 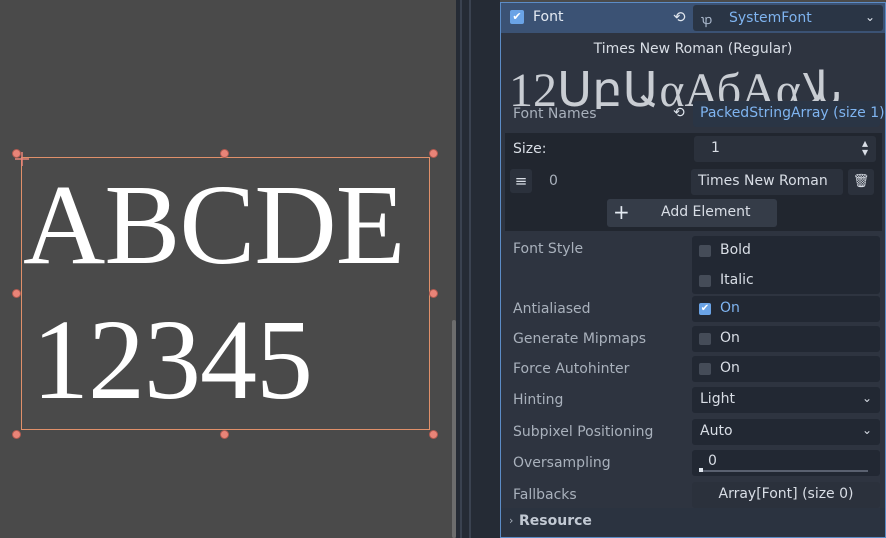 I want to click on font-names-label: Font Names, so click(x=555, y=114).